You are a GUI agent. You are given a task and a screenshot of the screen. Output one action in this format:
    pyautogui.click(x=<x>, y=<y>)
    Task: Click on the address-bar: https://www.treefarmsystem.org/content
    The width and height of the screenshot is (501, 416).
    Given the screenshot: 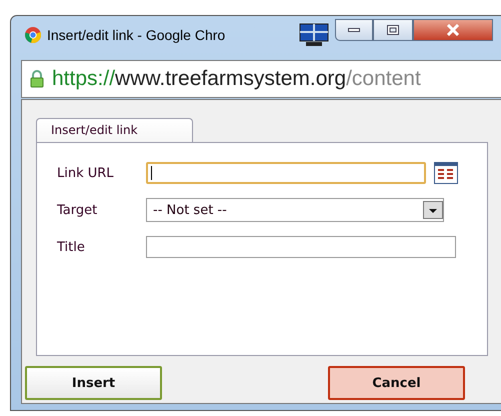 What is the action you would take?
    pyautogui.click(x=261, y=79)
    